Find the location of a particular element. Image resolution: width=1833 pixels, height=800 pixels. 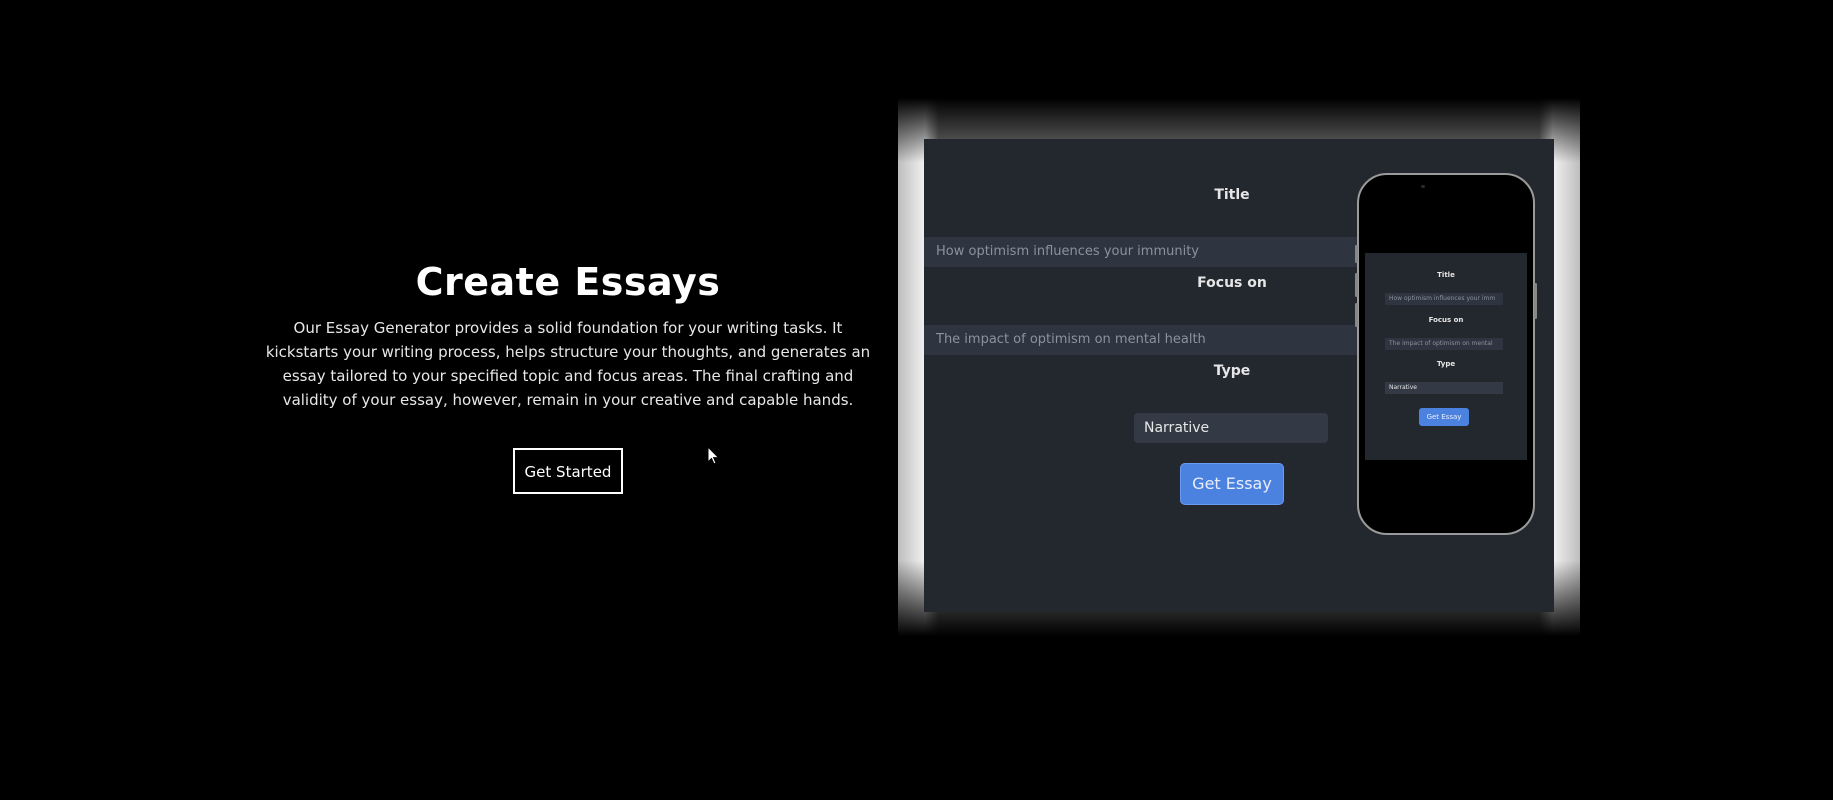

type-label: Type is located at coordinates (1232, 371).